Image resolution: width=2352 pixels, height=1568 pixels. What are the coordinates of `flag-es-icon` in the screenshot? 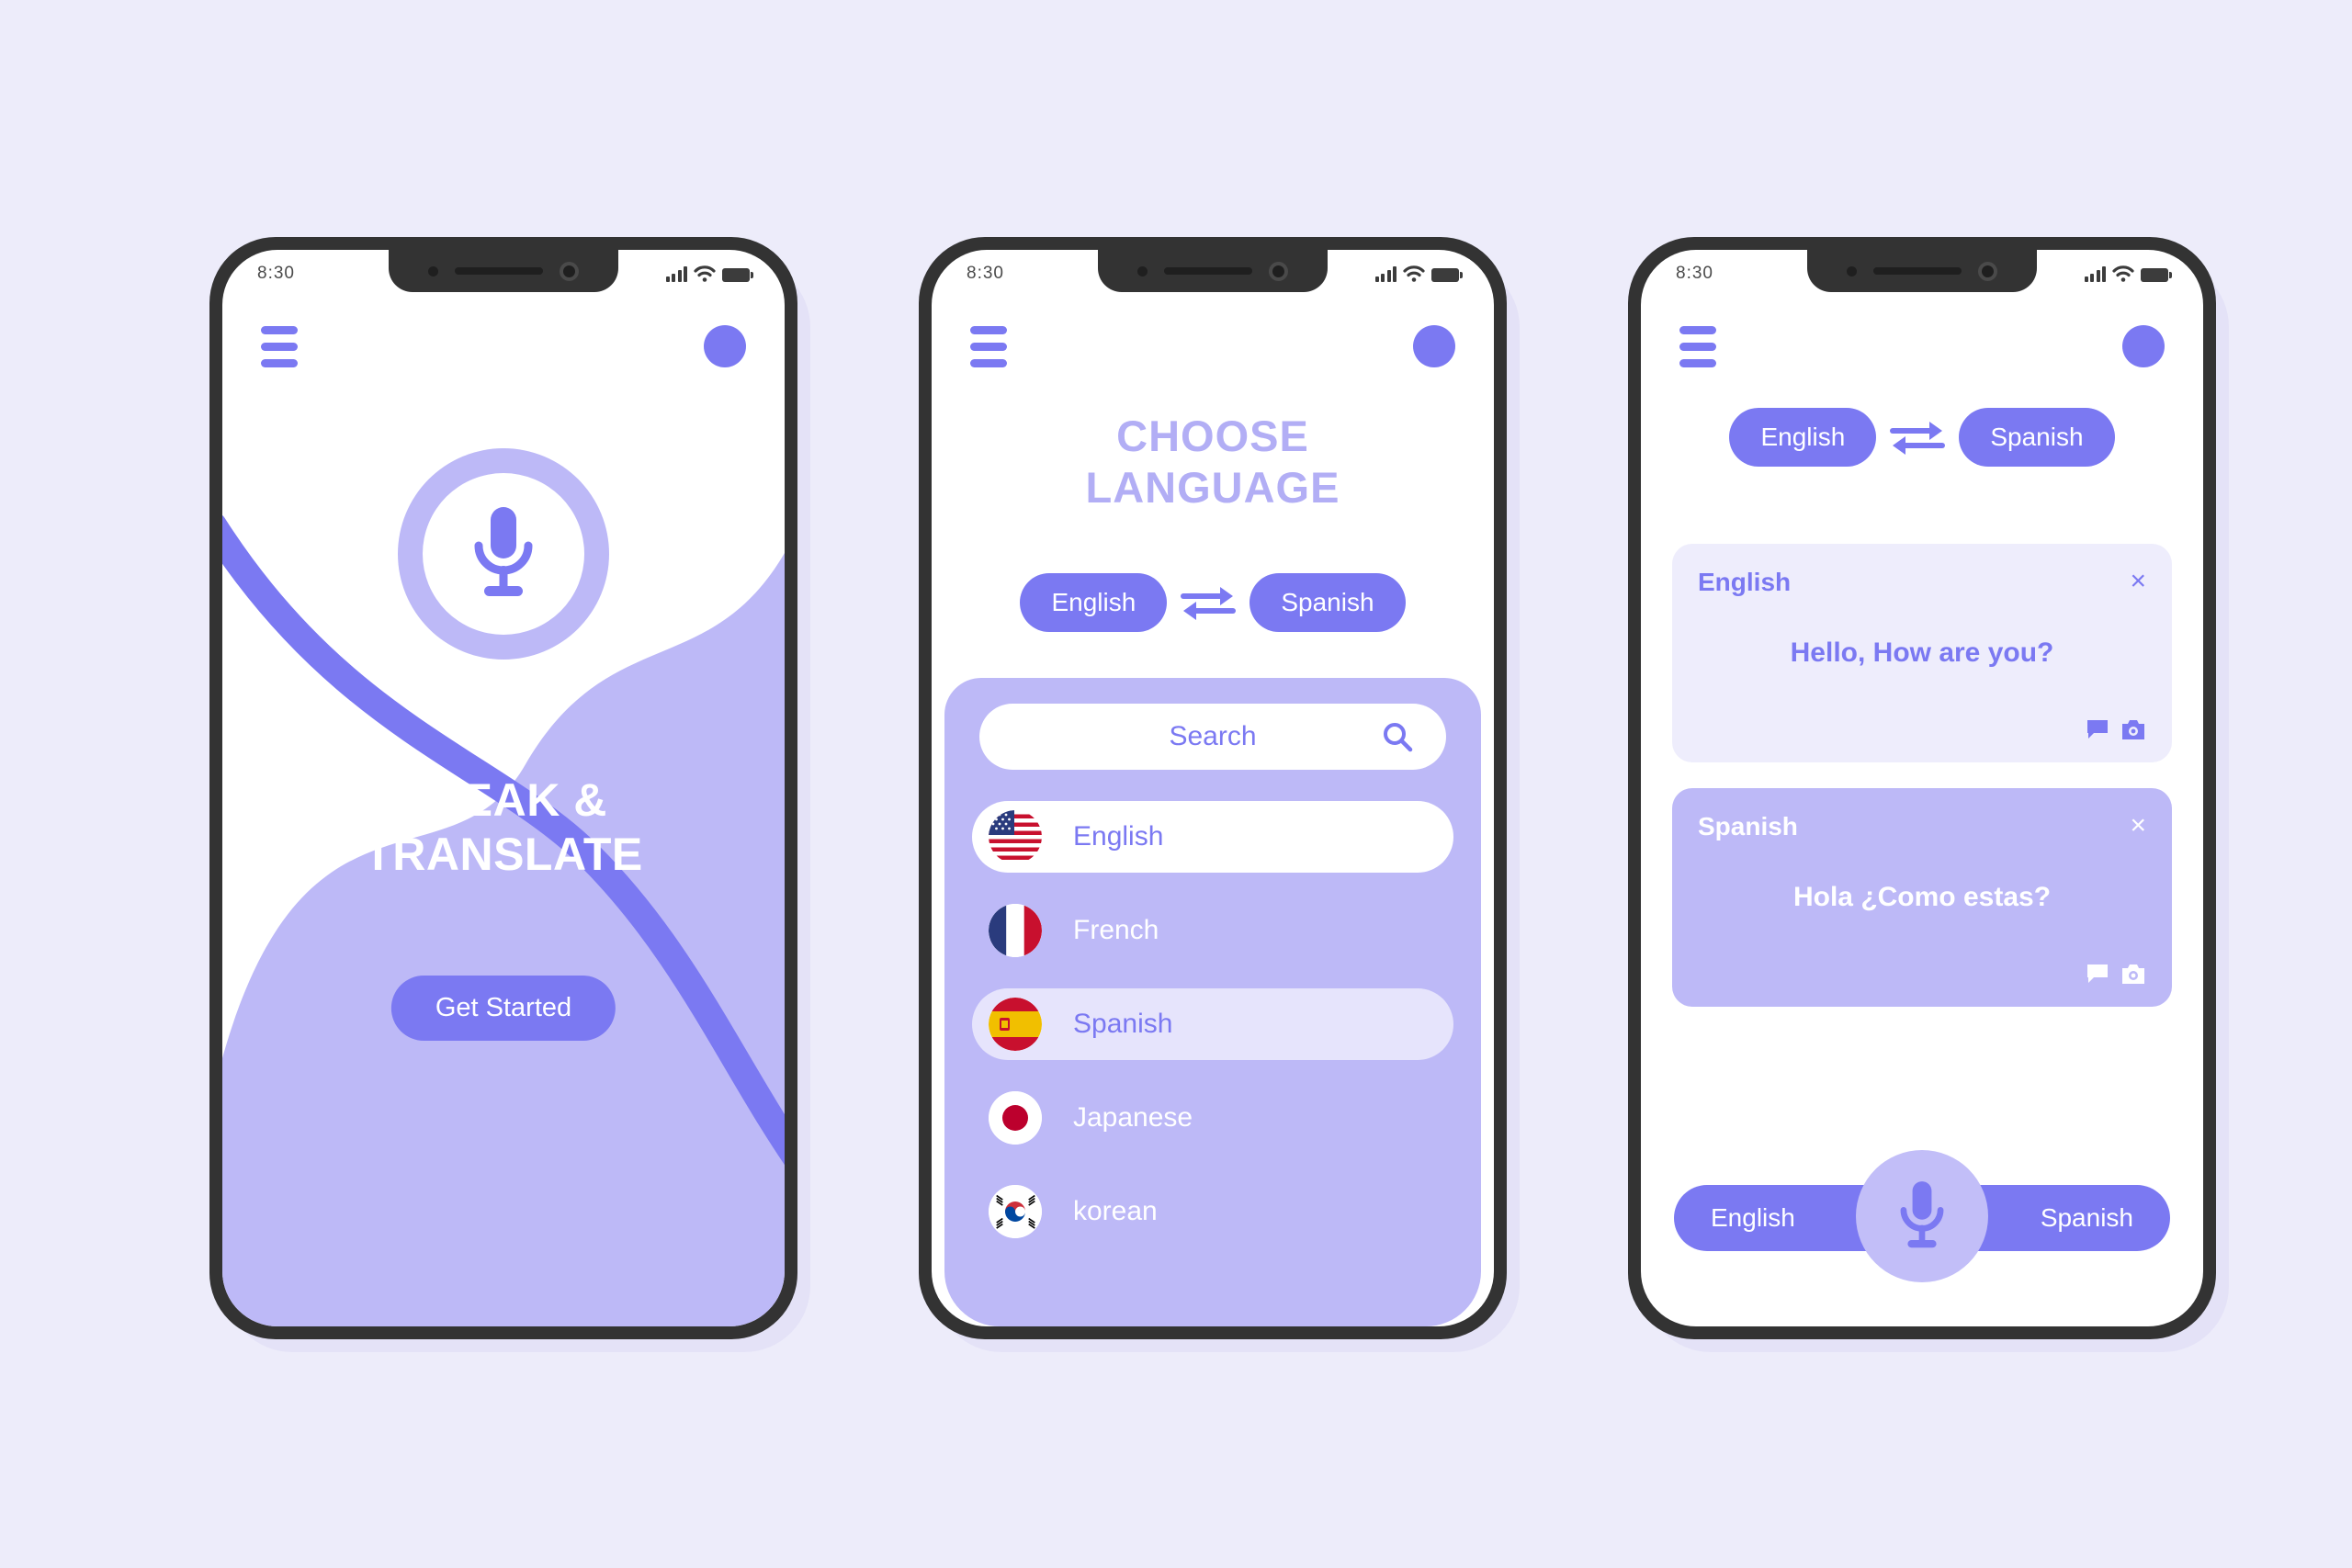 It's located at (1016, 1024).